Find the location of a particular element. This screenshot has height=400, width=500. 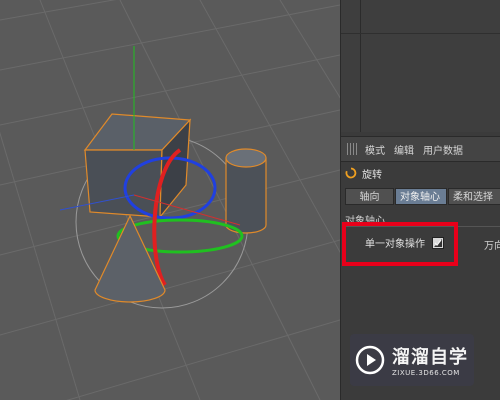

tool-title: 旋转 is located at coordinates (372, 175).